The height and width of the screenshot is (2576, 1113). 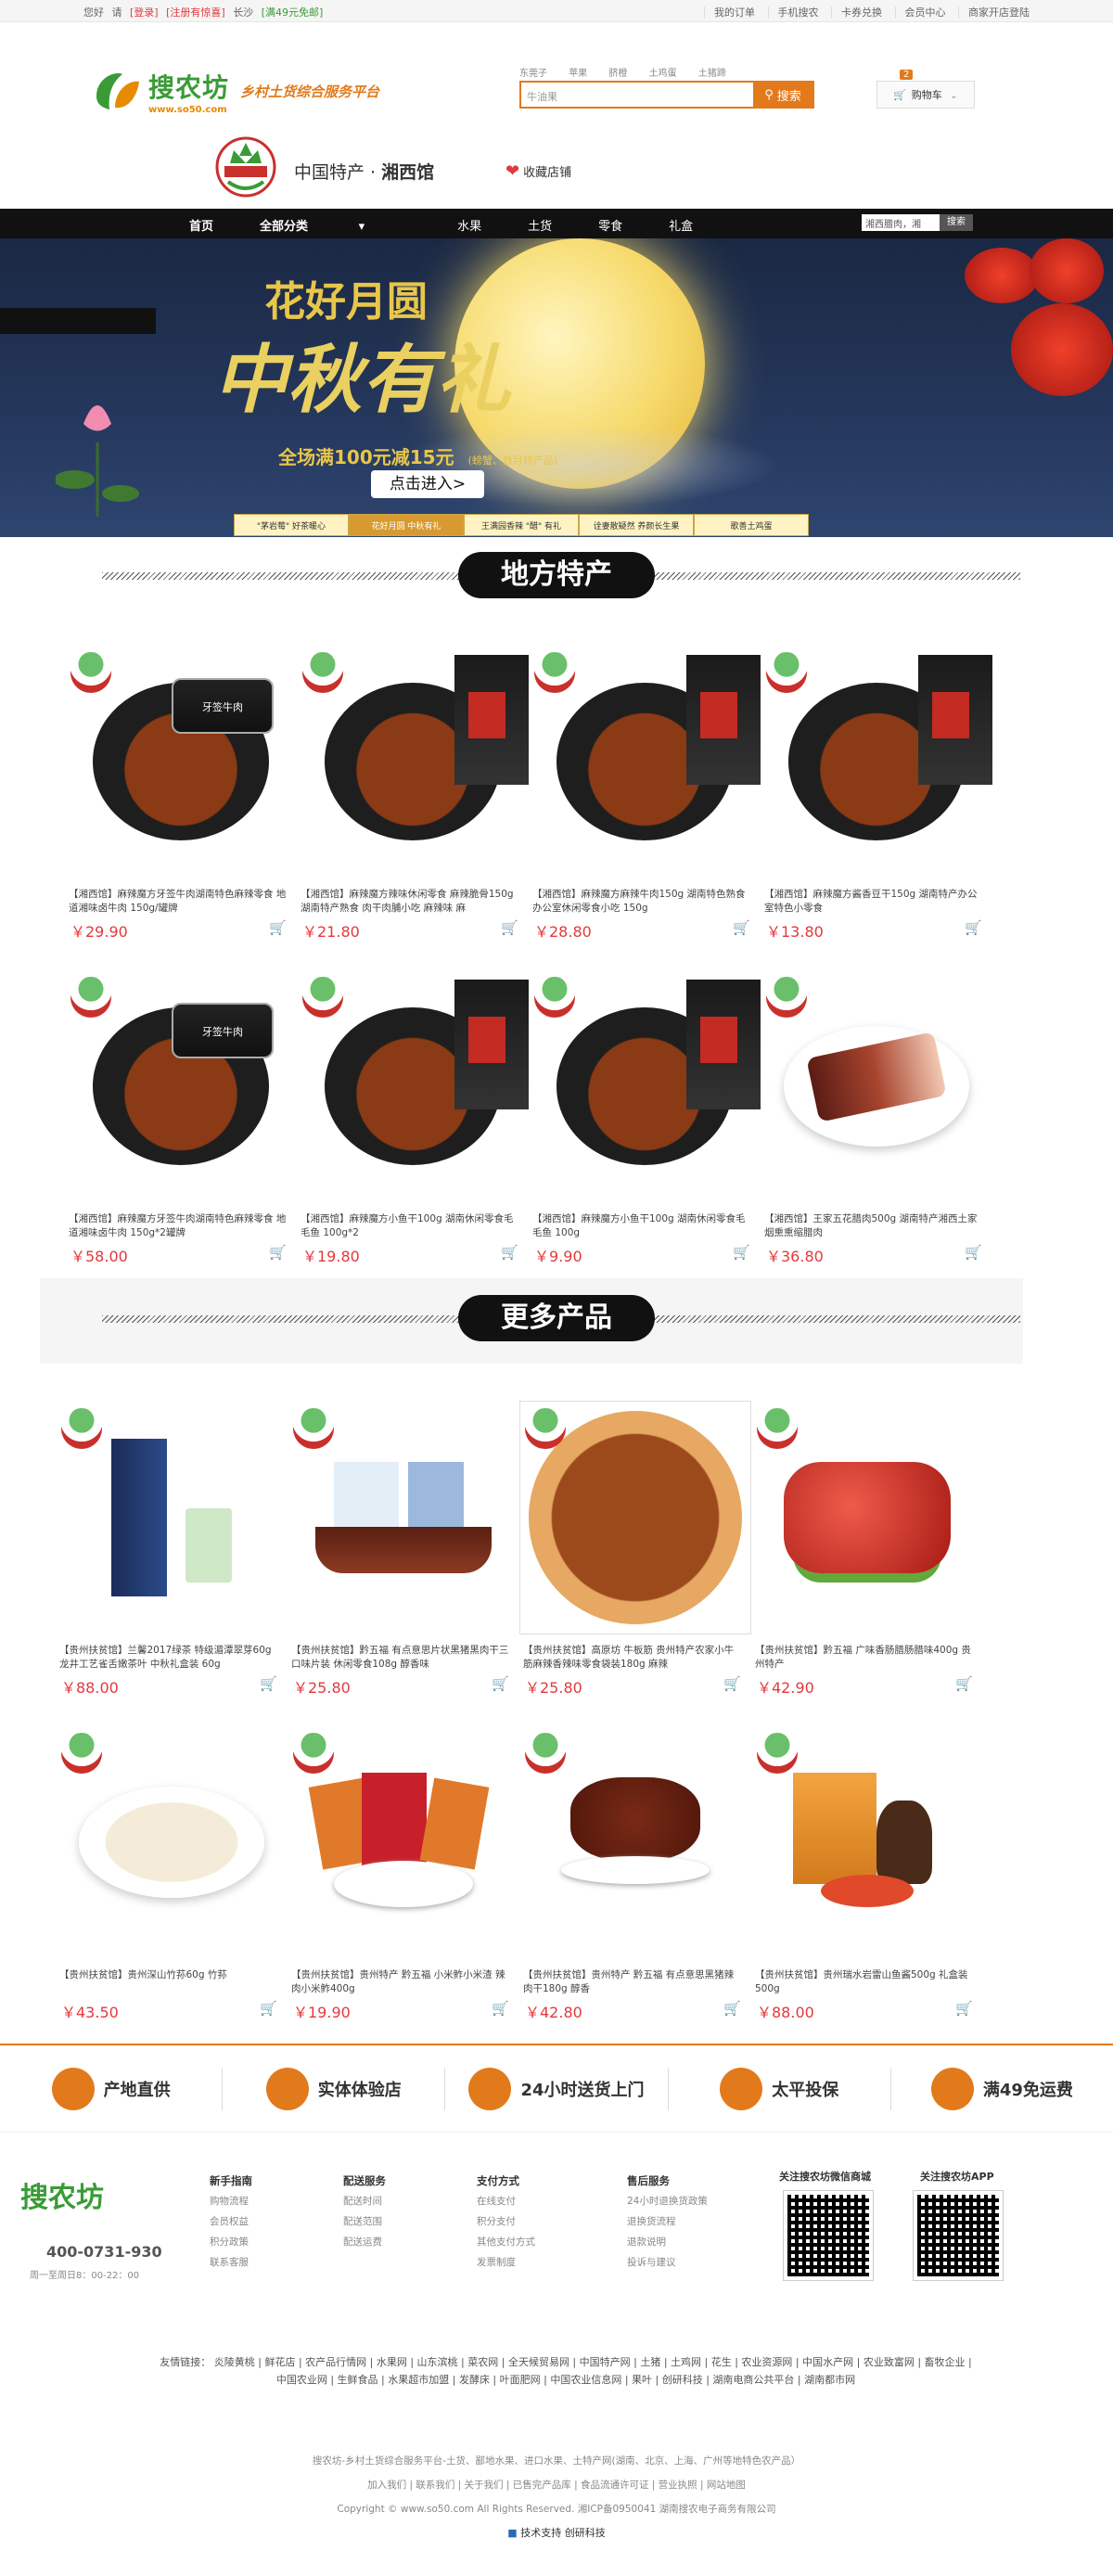 I want to click on product-desc: 【湘西馆】麻辣魔方牙签牛肉湖南特色麻辣零食 地道湘味卤牛肉 150g/罐牌, so click(x=178, y=902).